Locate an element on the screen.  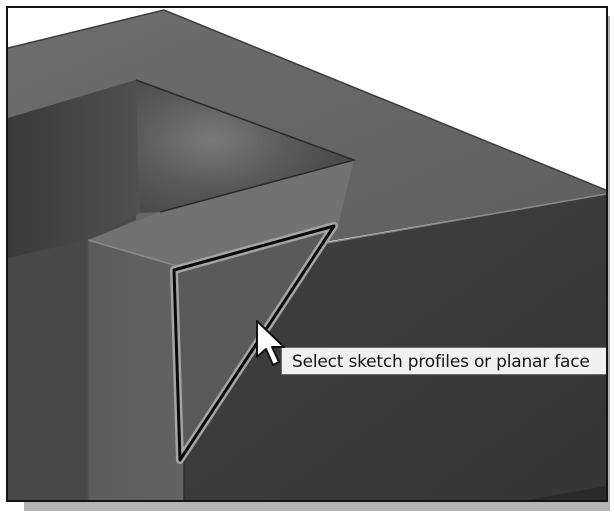
pillar-face is located at coordinates (136, 370).